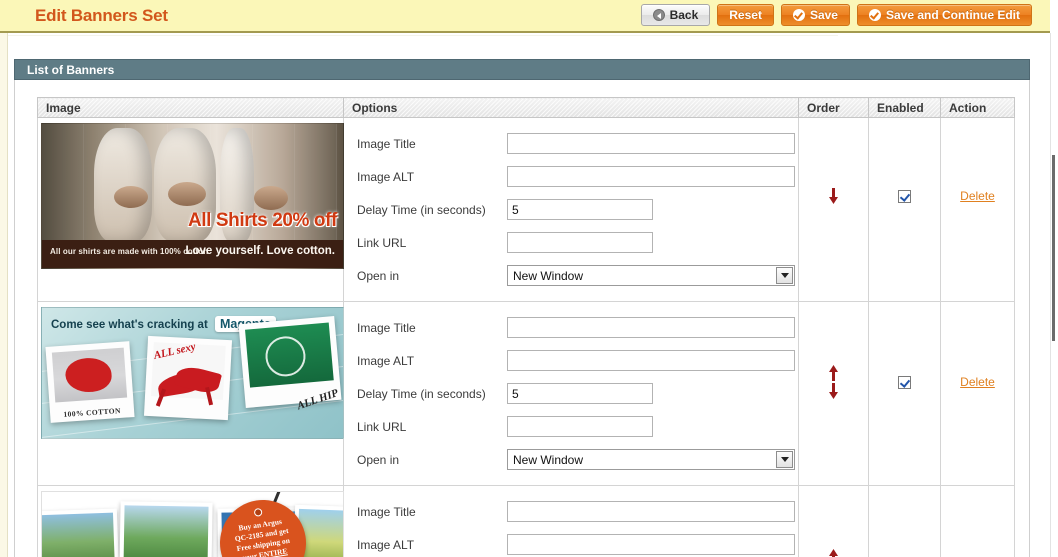  I want to click on photo-thumb, so click(81, 532).